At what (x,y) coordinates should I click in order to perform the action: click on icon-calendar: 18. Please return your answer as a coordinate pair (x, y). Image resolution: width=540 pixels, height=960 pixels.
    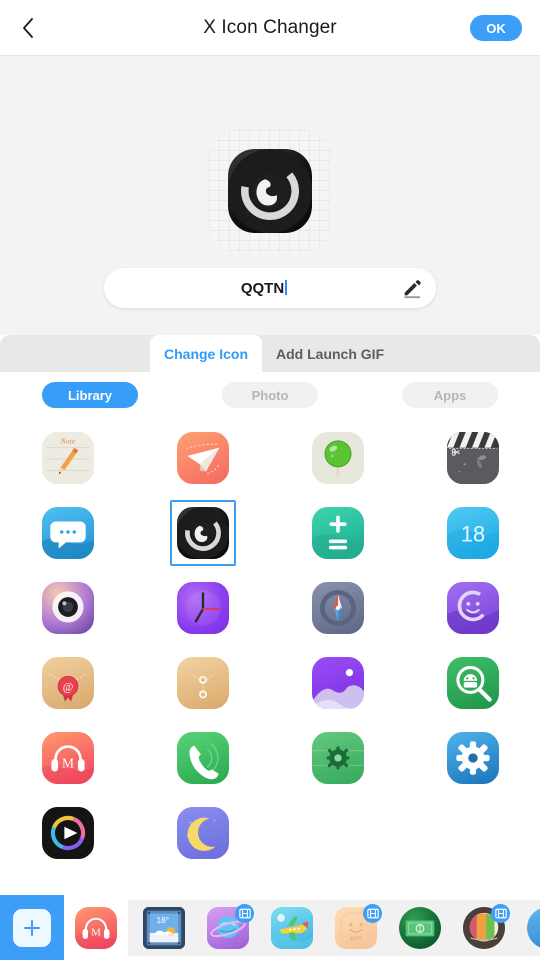
    Looking at the image, I should click on (472, 532).